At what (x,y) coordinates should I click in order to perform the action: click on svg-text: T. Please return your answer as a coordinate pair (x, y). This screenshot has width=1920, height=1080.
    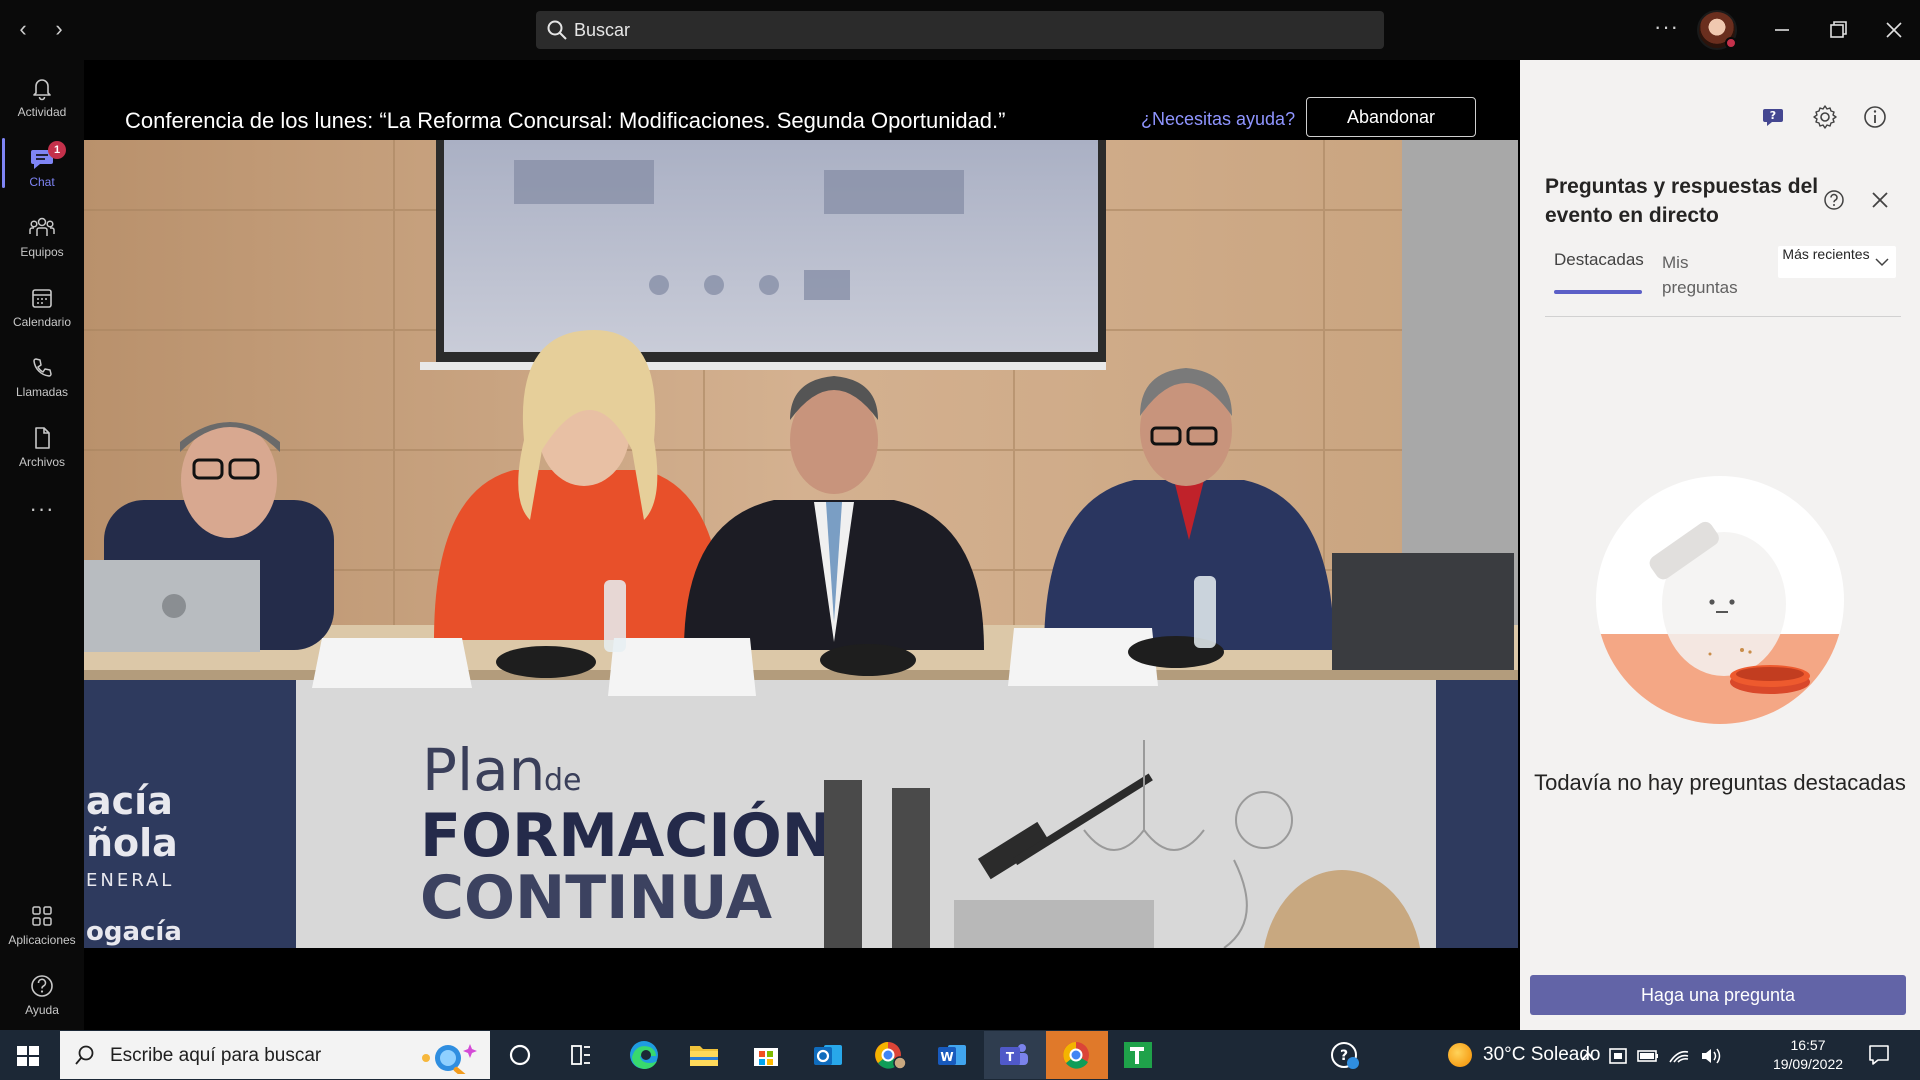
    Looking at the image, I should click on (1010, 1057).